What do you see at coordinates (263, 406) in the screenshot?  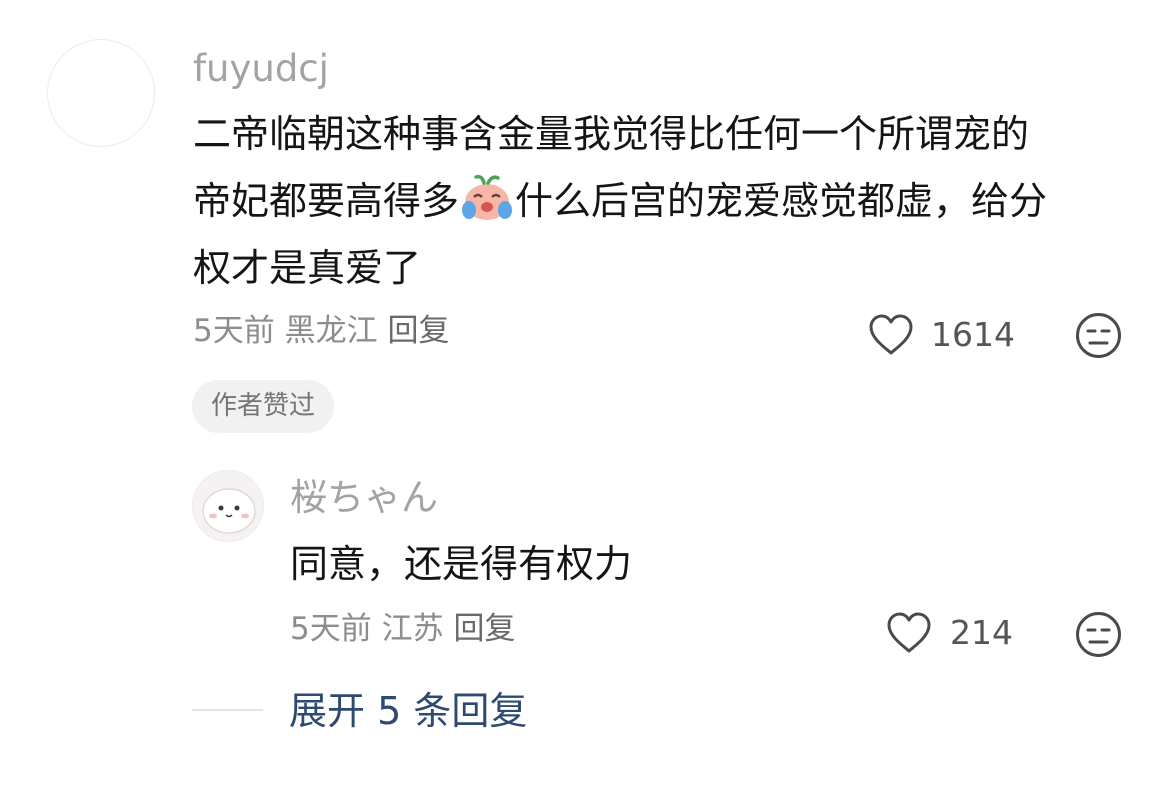 I see `author-liked-badge: 作者赞过` at bounding box center [263, 406].